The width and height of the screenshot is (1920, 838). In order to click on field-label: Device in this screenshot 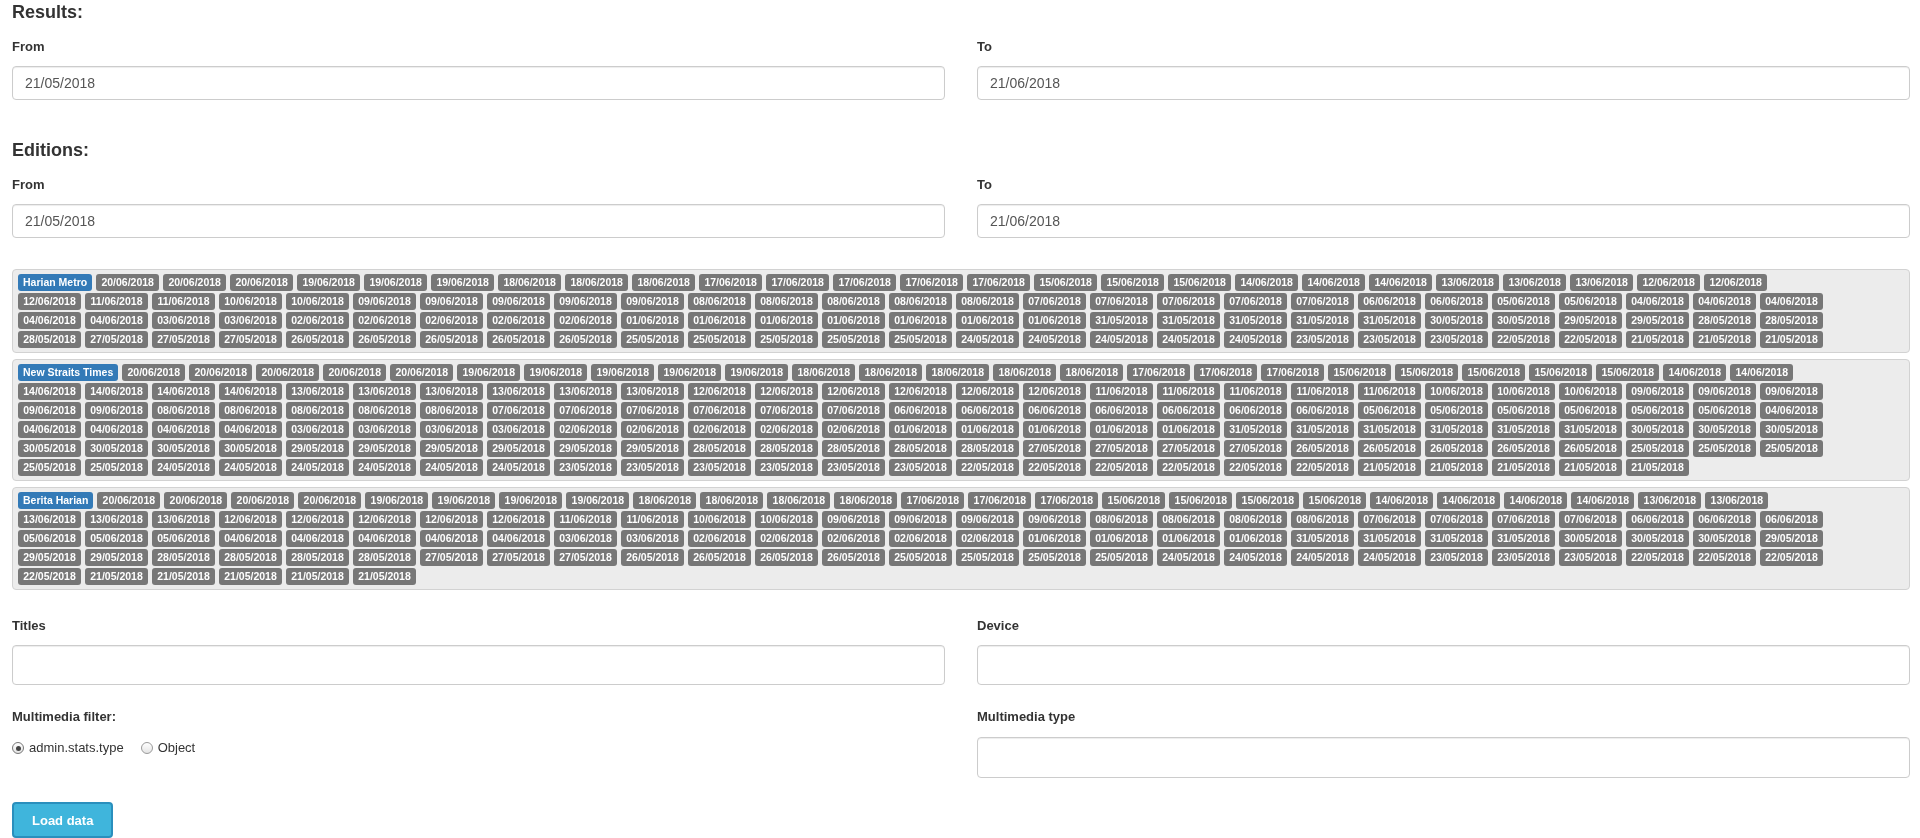, I will do `click(998, 625)`.